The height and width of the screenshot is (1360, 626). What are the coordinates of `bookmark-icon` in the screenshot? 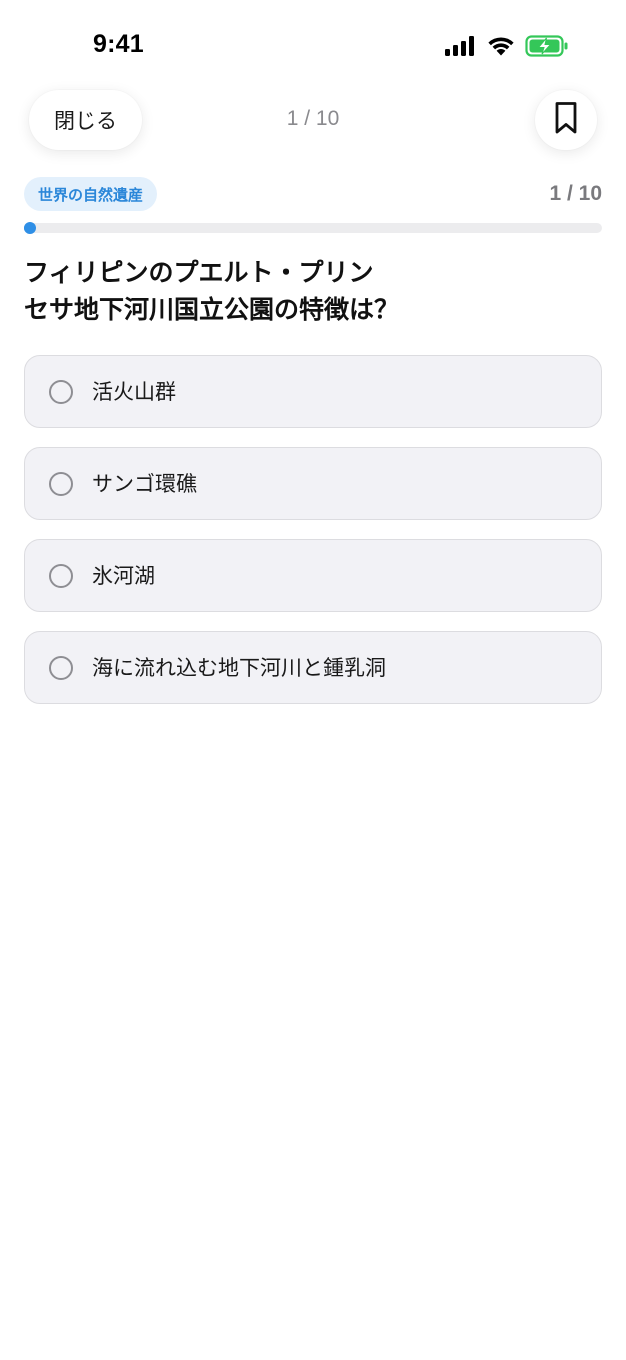 It's located at (566, 120).